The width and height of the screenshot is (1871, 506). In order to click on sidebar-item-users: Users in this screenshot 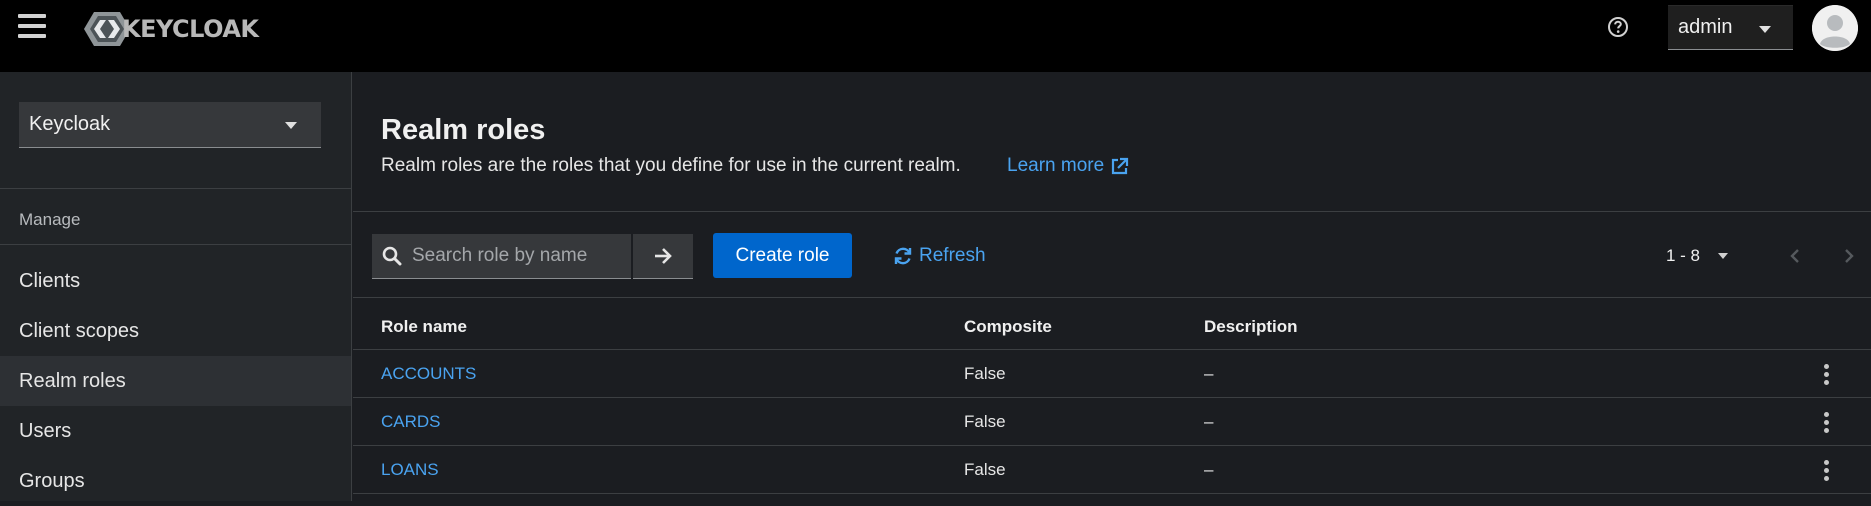, I will do `click(175, 431)`.